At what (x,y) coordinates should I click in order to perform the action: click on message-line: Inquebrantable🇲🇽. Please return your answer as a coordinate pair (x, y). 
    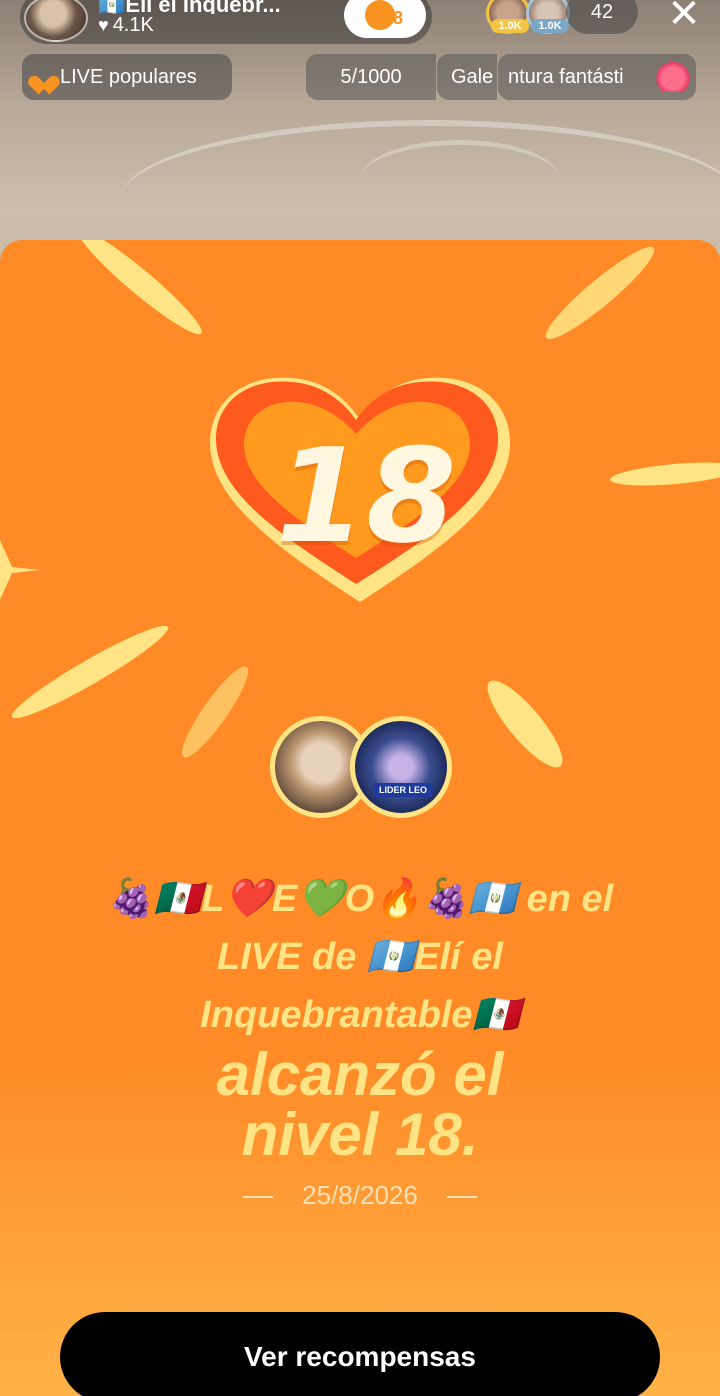
    Looking at the image, I should click on (360, 1015).